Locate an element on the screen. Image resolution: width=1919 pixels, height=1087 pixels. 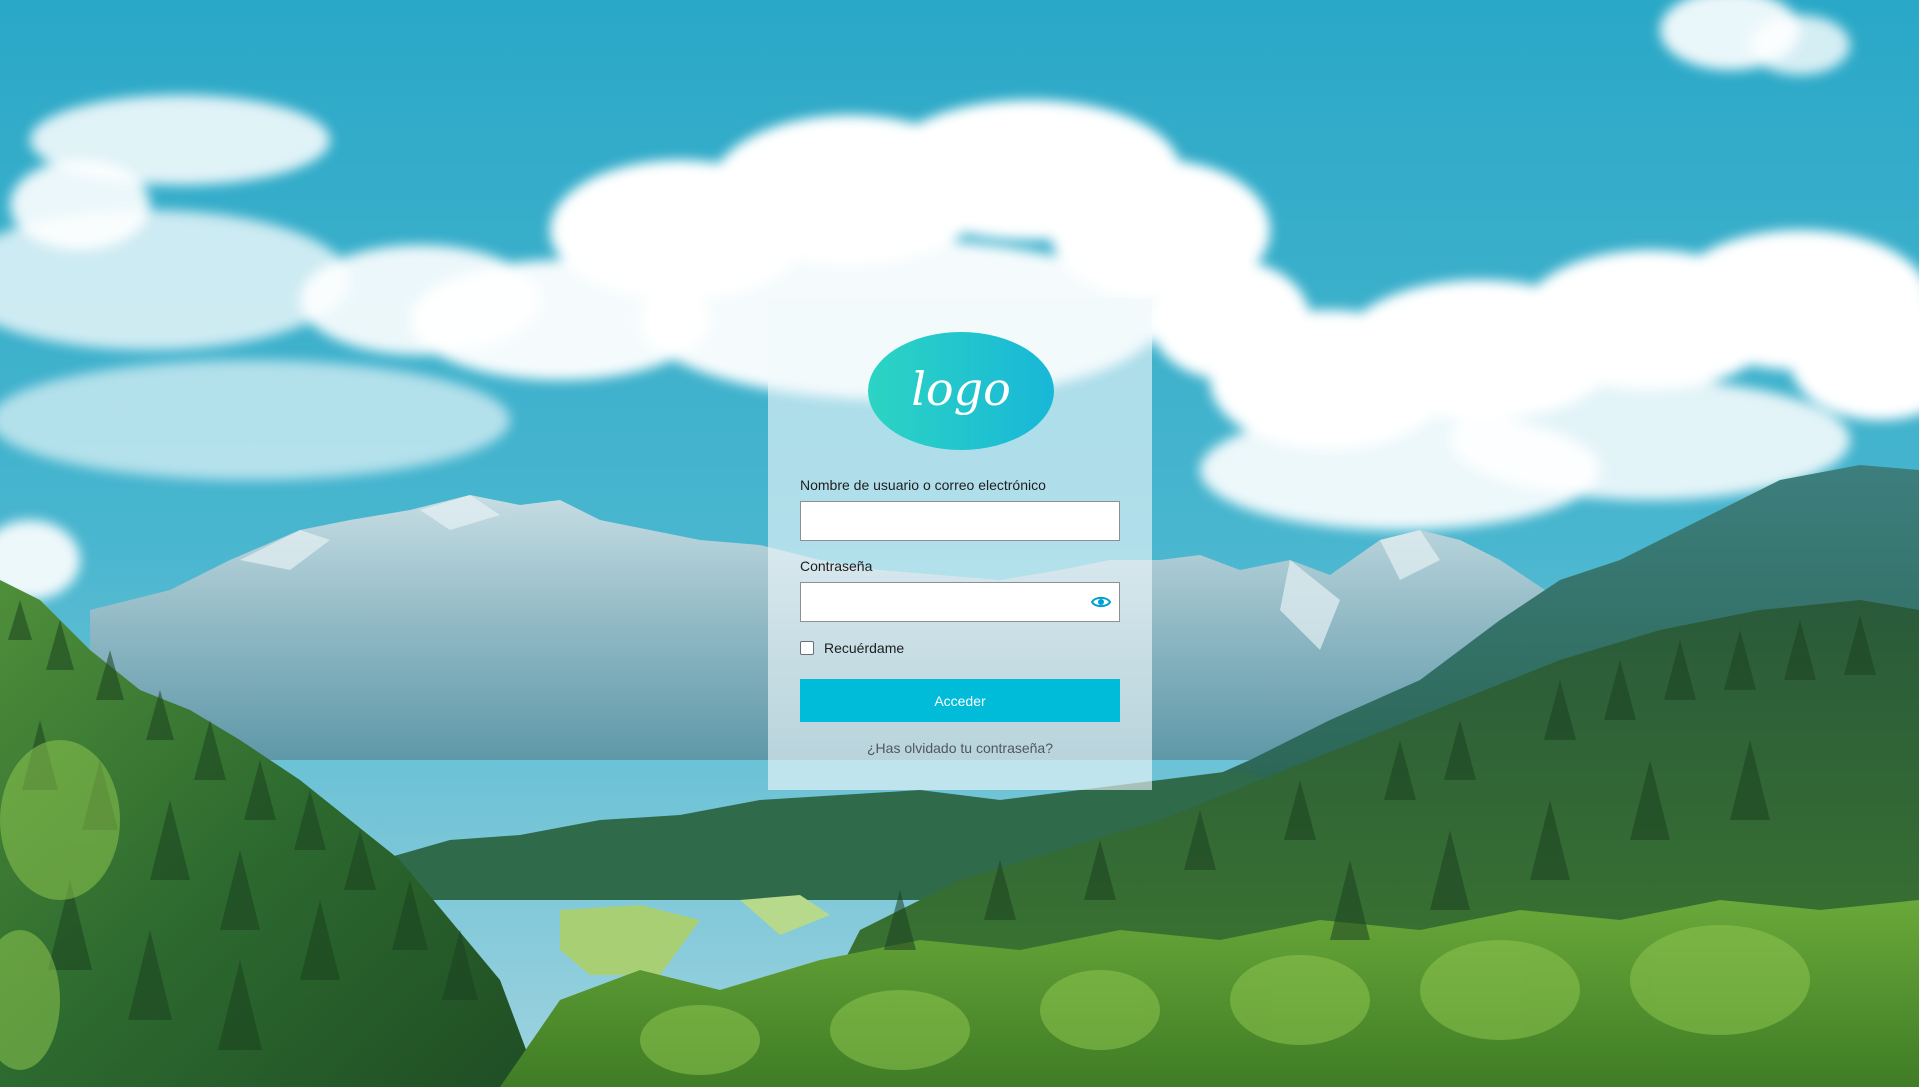
password-label: Contraseña is located at coordinates (836, 566).